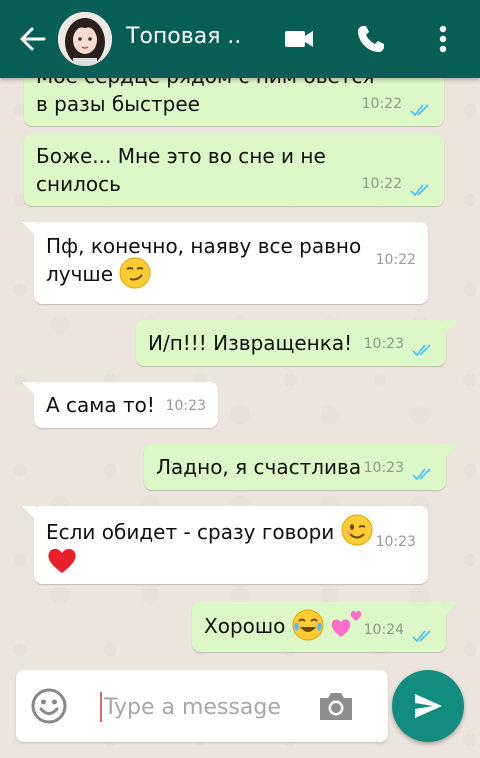 The image size is (480, 758). Describe the element at coordinates (325, 627) in the screenshot. I see `message-bubble-outgoing: Хорошо 10:24` at that location.